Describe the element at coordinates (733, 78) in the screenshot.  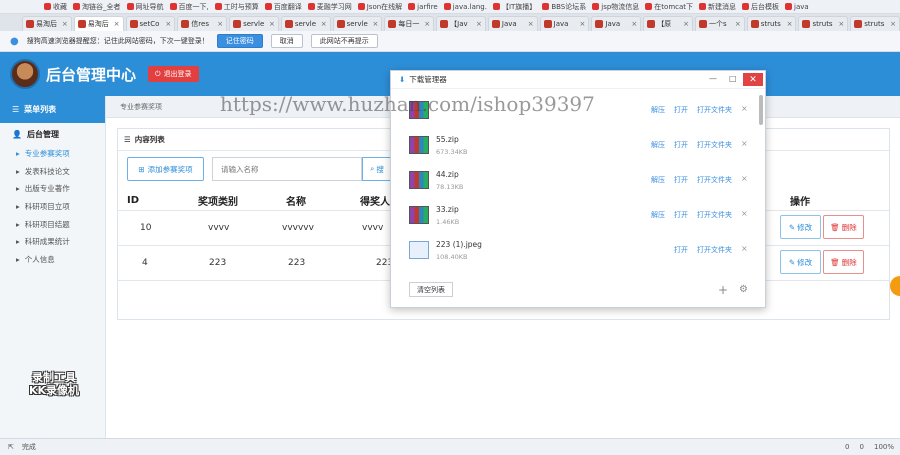
I see `maximize-icon: □` at that location.